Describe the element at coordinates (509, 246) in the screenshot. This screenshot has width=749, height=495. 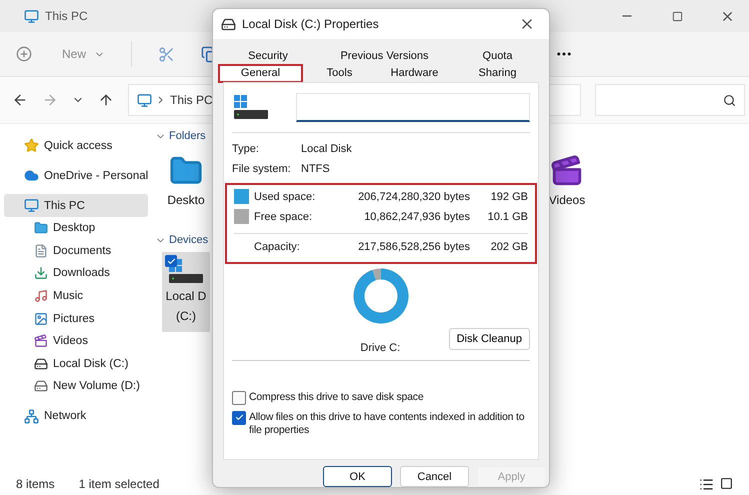
I see `size-value: 202 GB` at that location.